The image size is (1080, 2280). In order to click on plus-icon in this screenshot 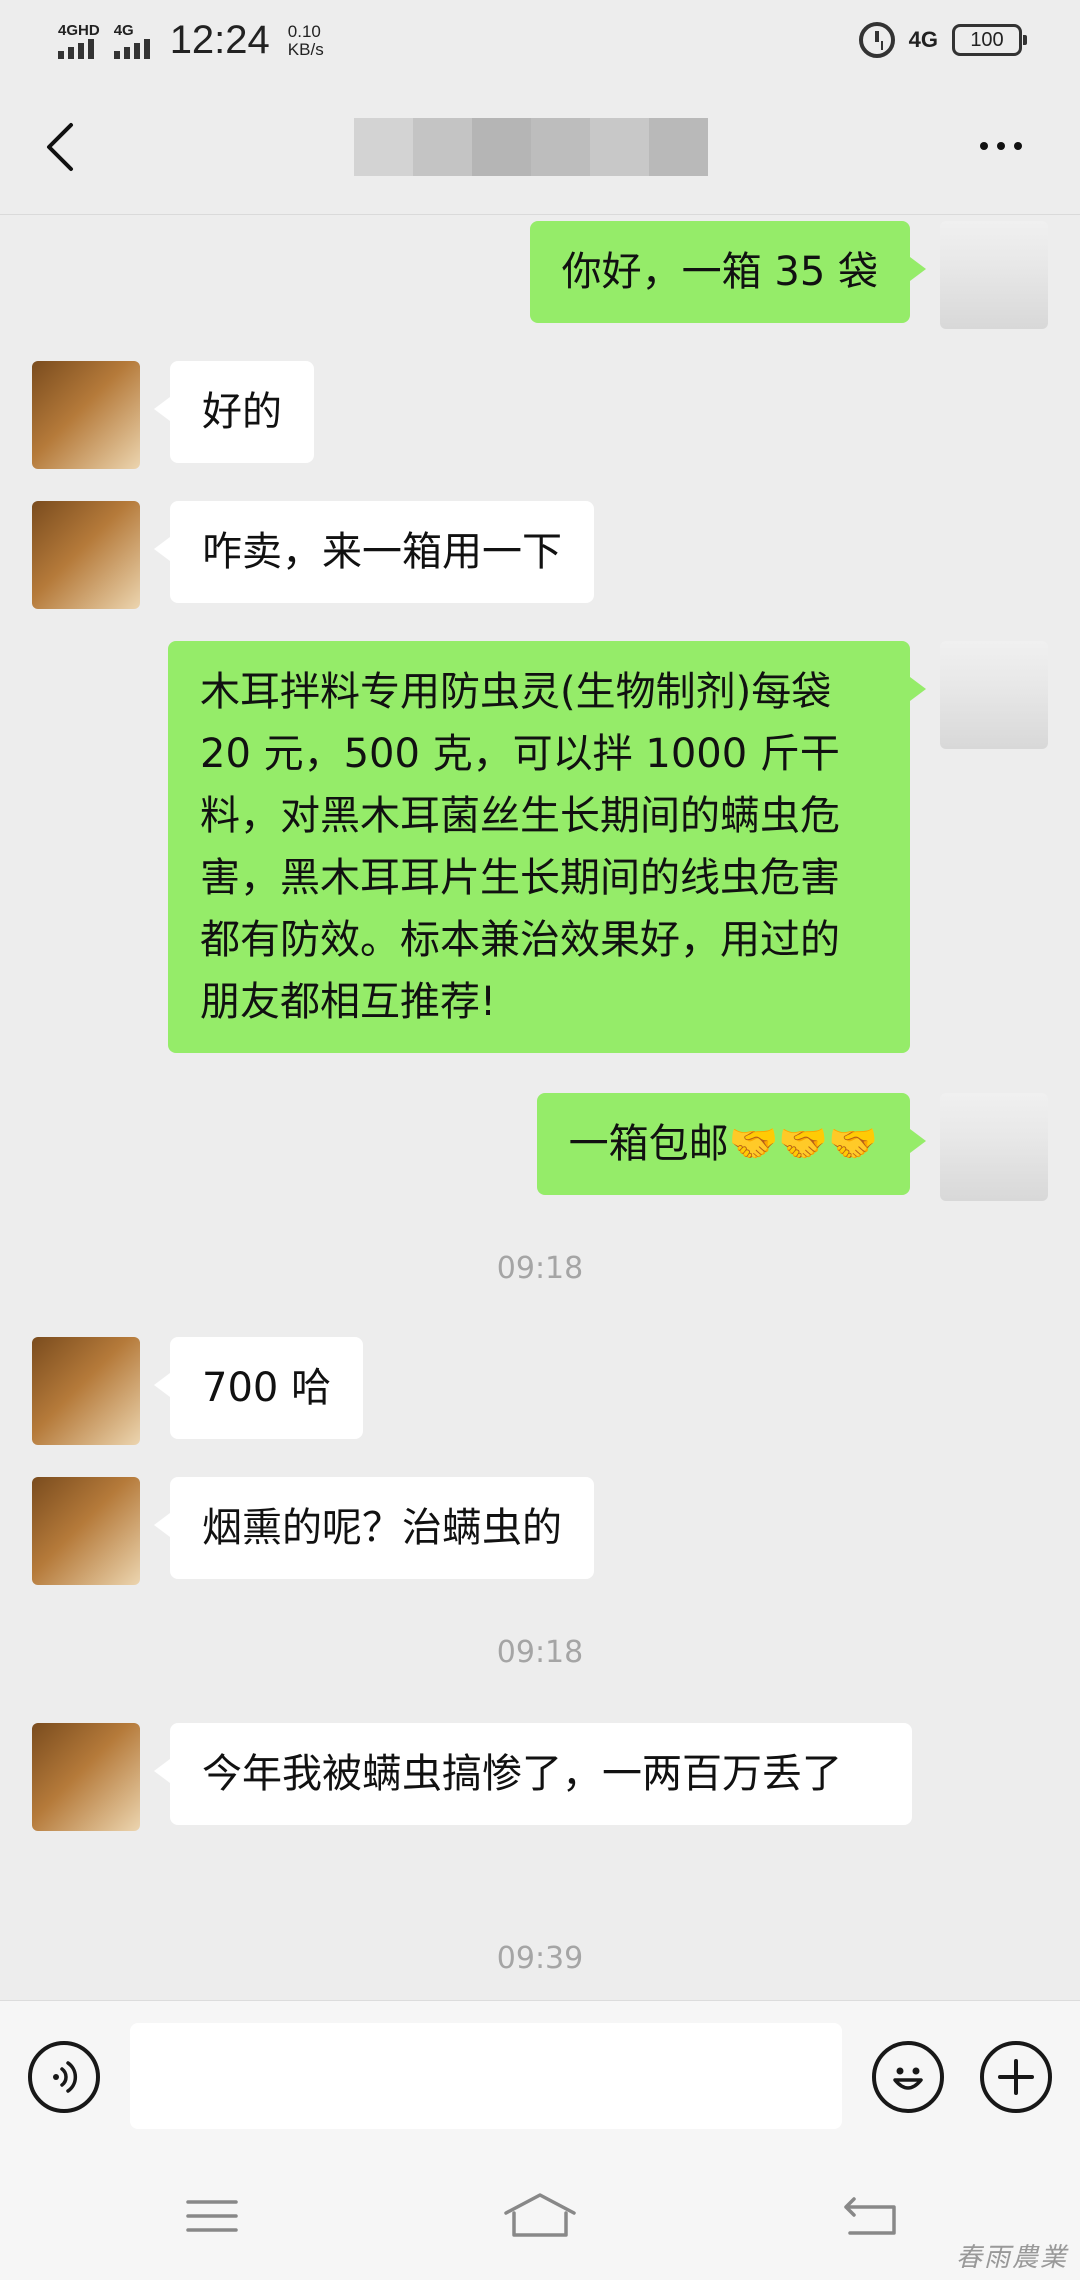, I will do `click(1016, 2077)`.